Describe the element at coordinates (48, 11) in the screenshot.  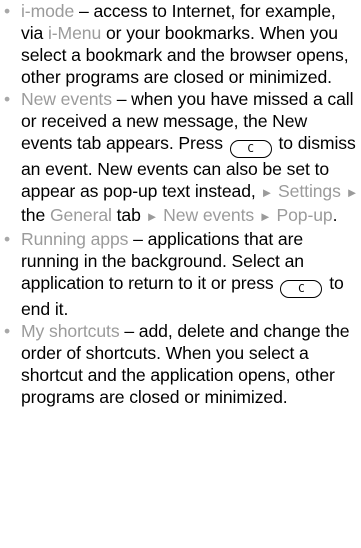
I see `term-i-mode: i-mode` at that location.